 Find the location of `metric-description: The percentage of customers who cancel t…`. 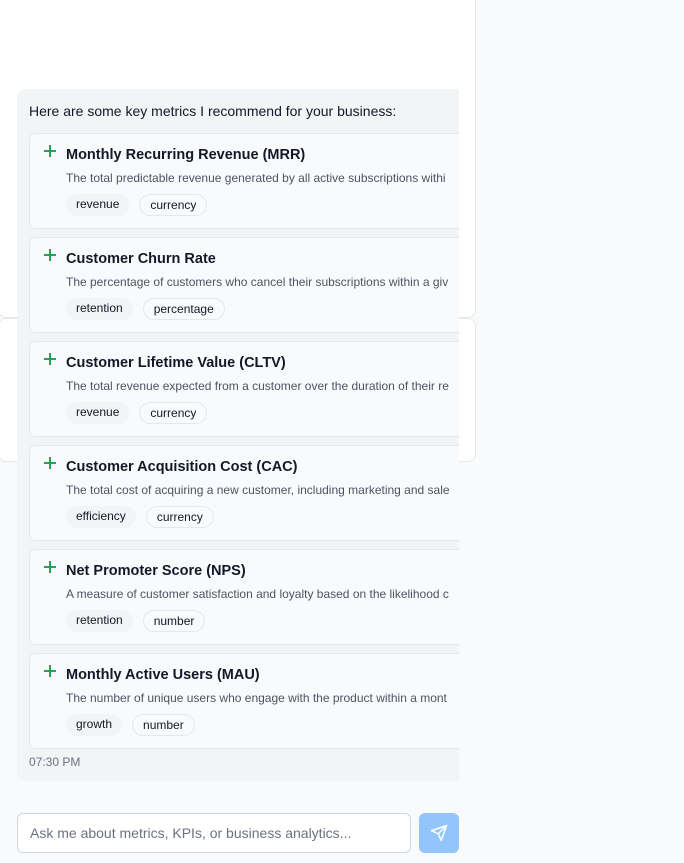

metric-description: The percentage of customers who cancel t… is located at coordinates (257, 282).